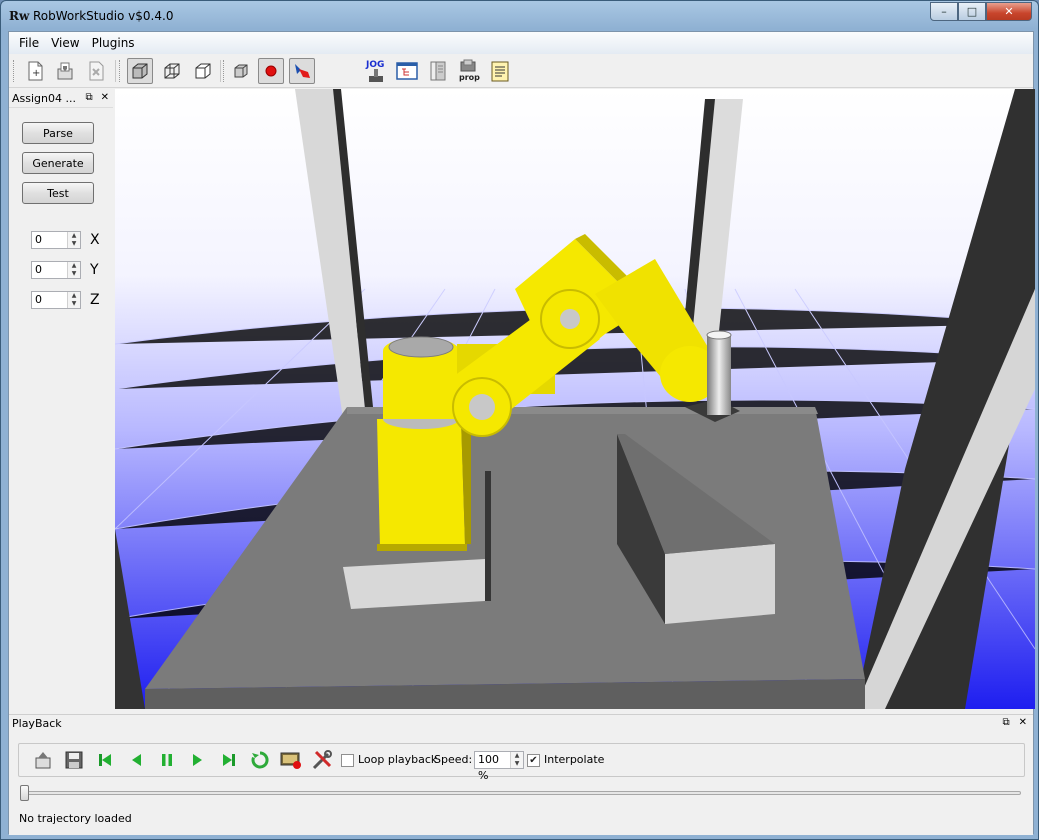  I want to click on loop-playback-checkbox, so click(347, 760).